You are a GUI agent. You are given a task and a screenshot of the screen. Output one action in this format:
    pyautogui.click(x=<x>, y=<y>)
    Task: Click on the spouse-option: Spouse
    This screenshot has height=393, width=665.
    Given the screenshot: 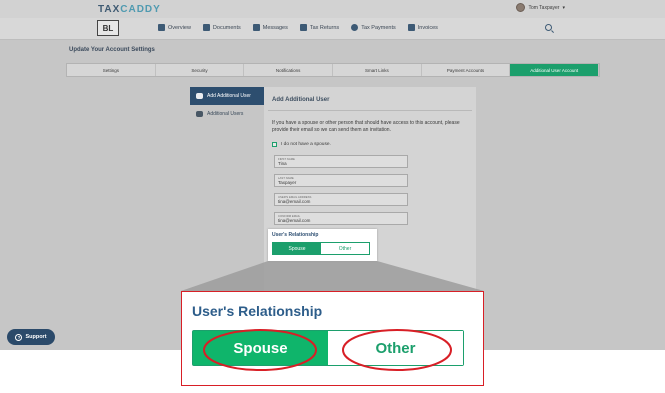 What is the action you would take?
    pyautogui.click(x=297, y=248)
    